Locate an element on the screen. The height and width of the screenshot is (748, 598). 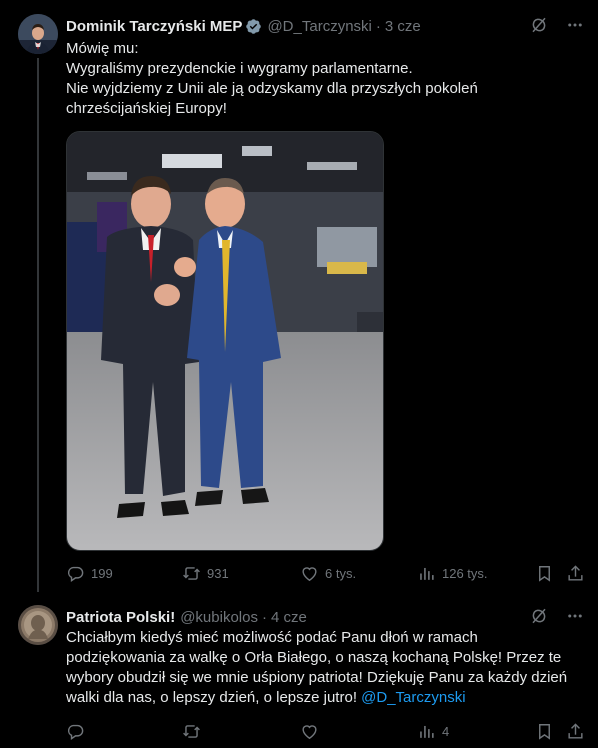
reply-count: 199 is located at coordinates (102, 573).